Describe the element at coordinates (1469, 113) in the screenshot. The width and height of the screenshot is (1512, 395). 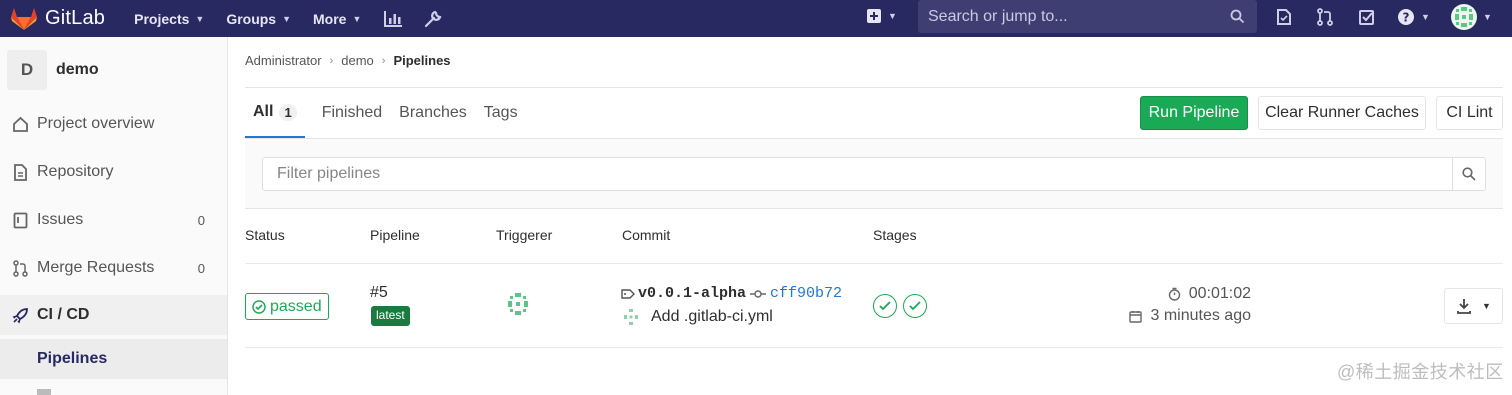
I see `ci-lint-button: CI Lint` at that location.